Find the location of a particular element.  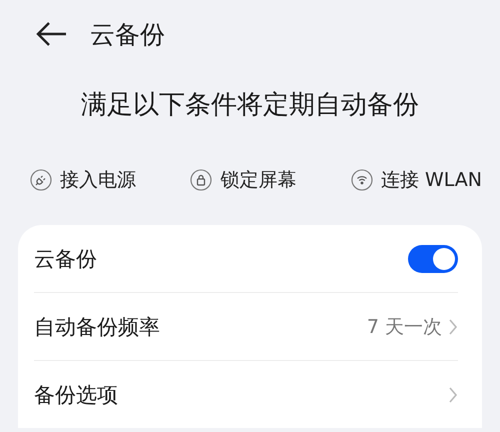

setting-label: 云备份 is located at coordinates (66, 259).